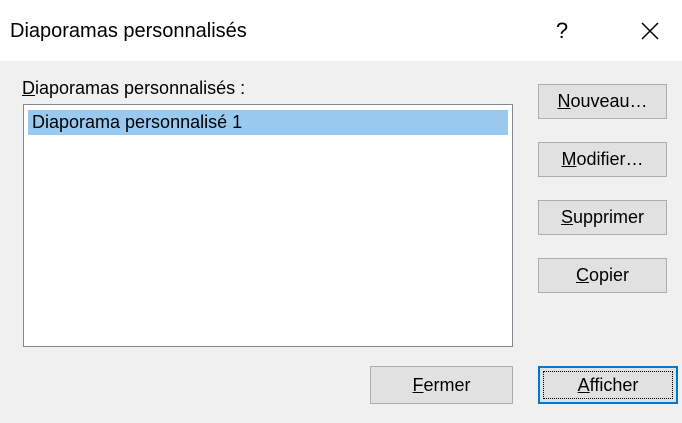 This screenshot has width=682, height=423. I want to click on custom-shows-list-label: Diaporamas personnalisés :, so click(133, 88).